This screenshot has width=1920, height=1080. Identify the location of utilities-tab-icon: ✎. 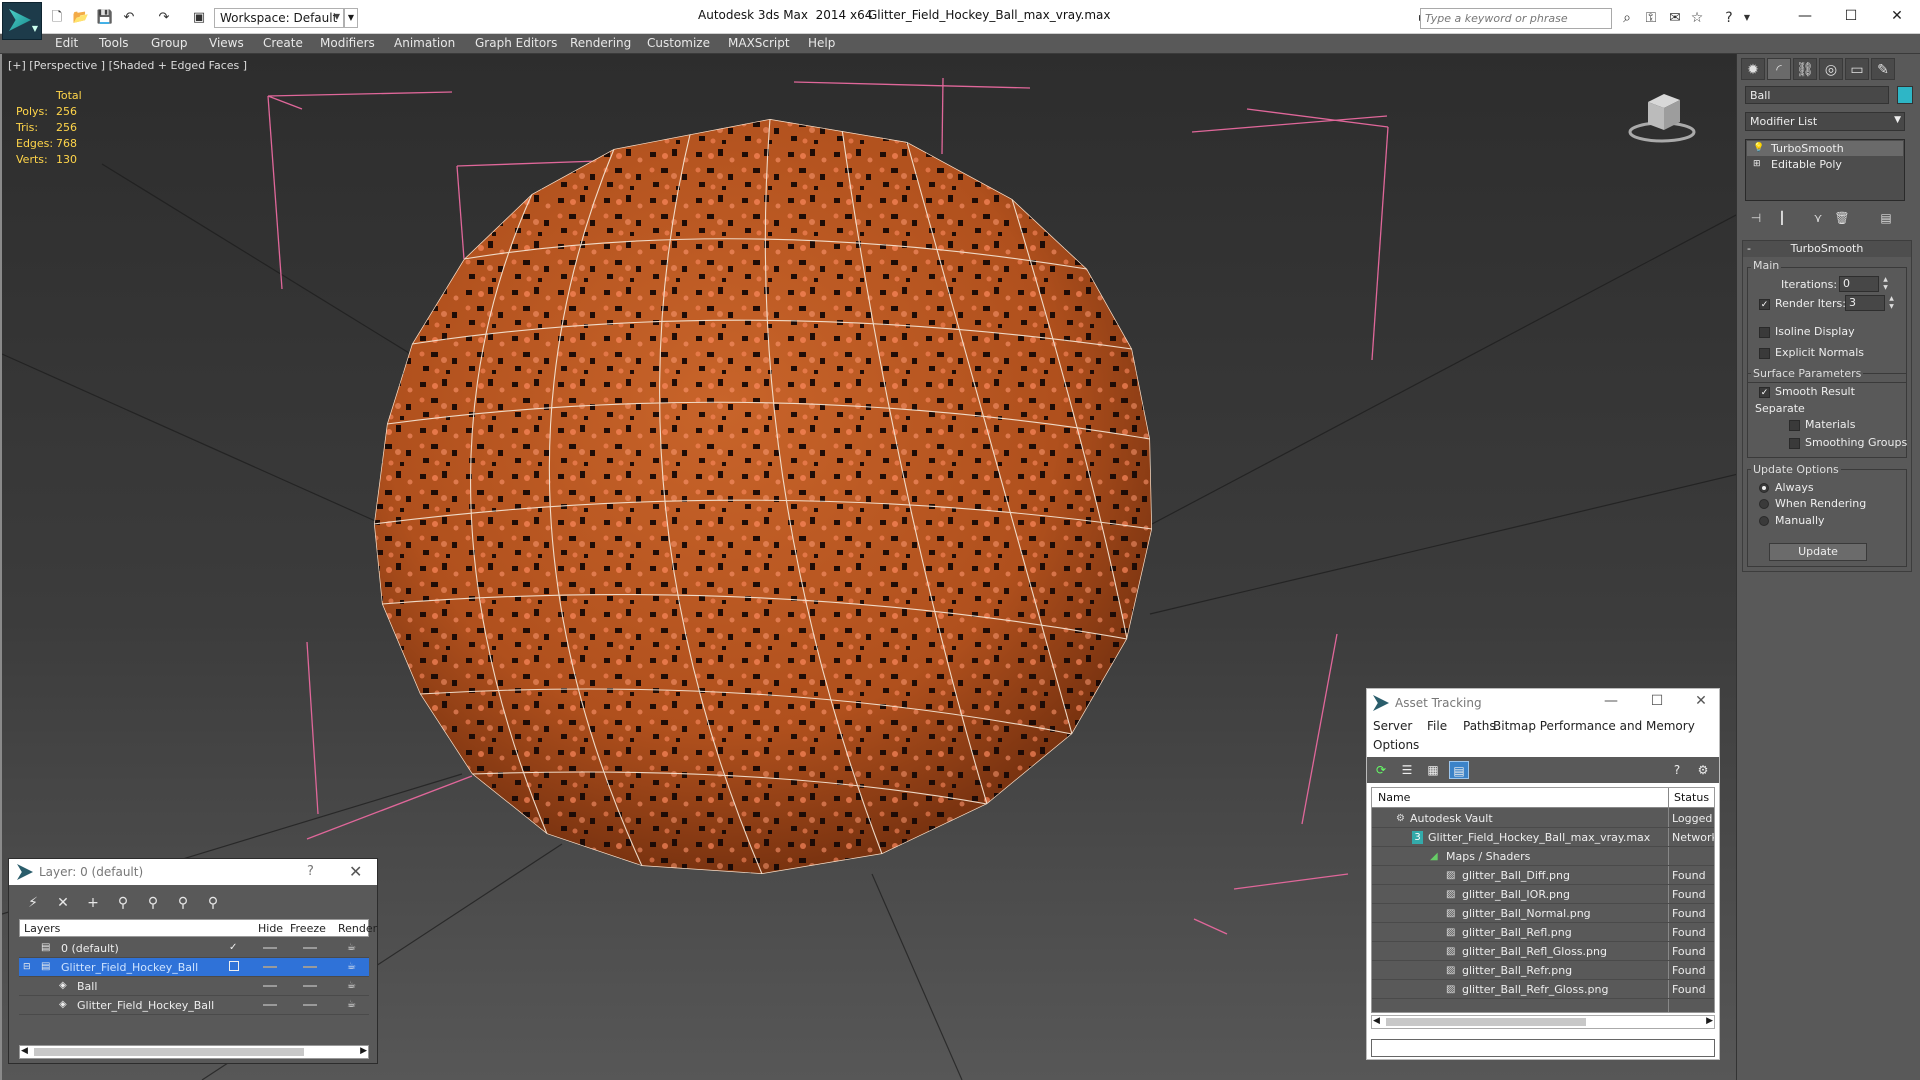
(1883, 69).